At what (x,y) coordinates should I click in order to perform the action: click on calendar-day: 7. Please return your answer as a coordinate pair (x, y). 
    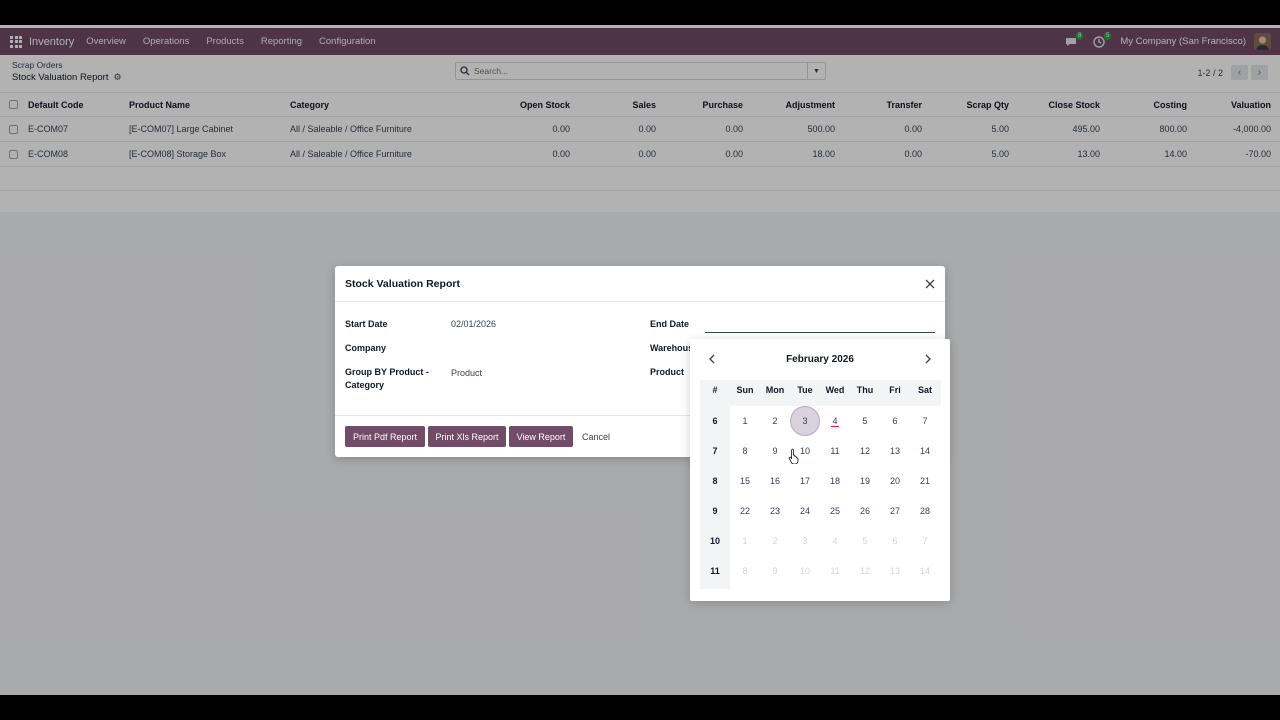
    Looking at the image, I should click on (925, 421).